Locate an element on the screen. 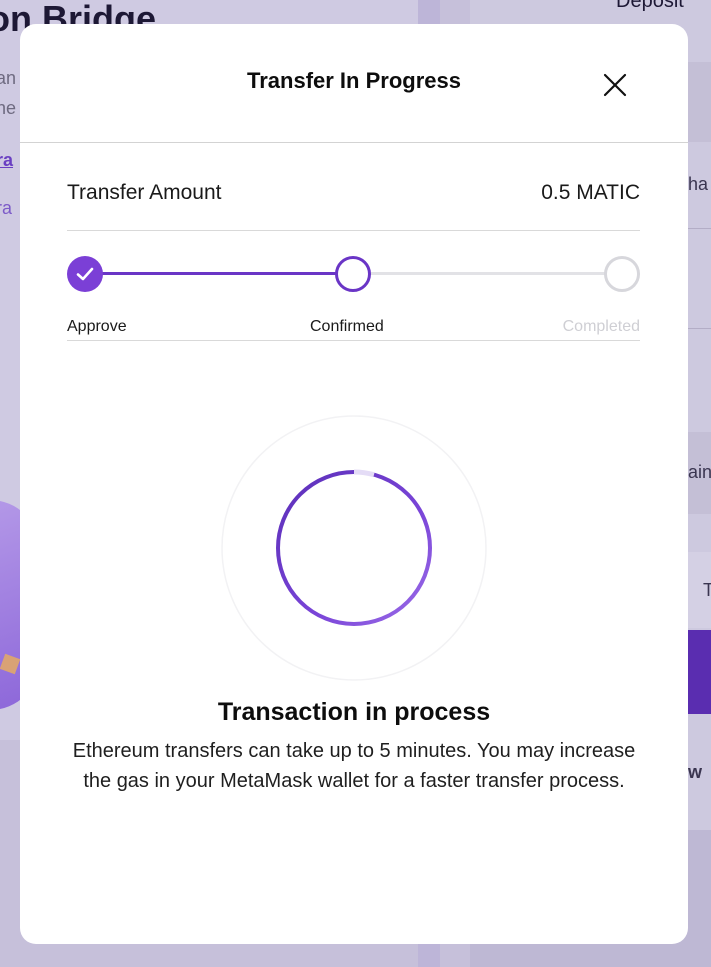  transfer-stepper: Approve Confirmed Completed is located at coordinates (353, 285).